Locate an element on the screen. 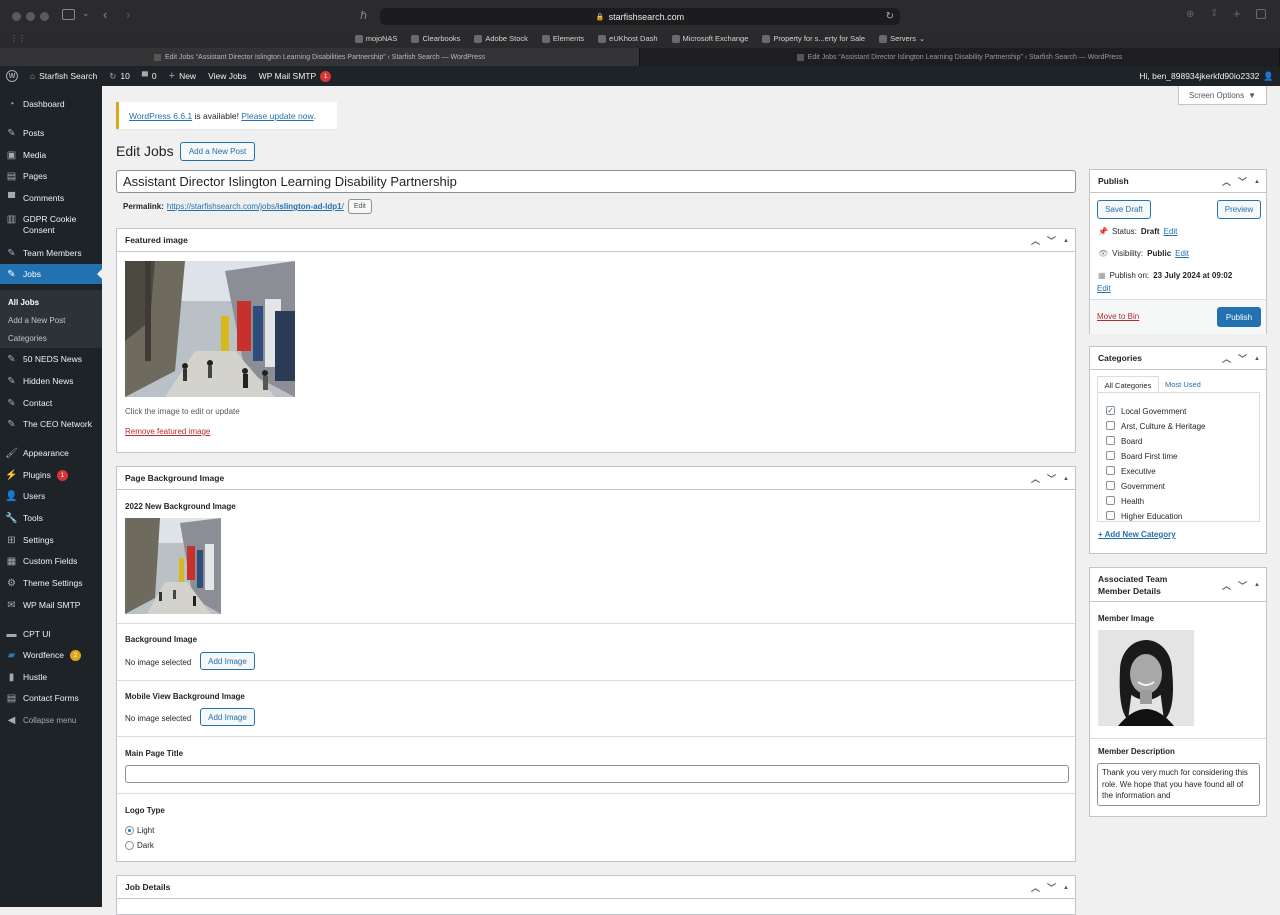 This screenshot has height=915, width=1280. sidebar-item-hustle: ▮ Hustle is located at coordinates (51, 677).